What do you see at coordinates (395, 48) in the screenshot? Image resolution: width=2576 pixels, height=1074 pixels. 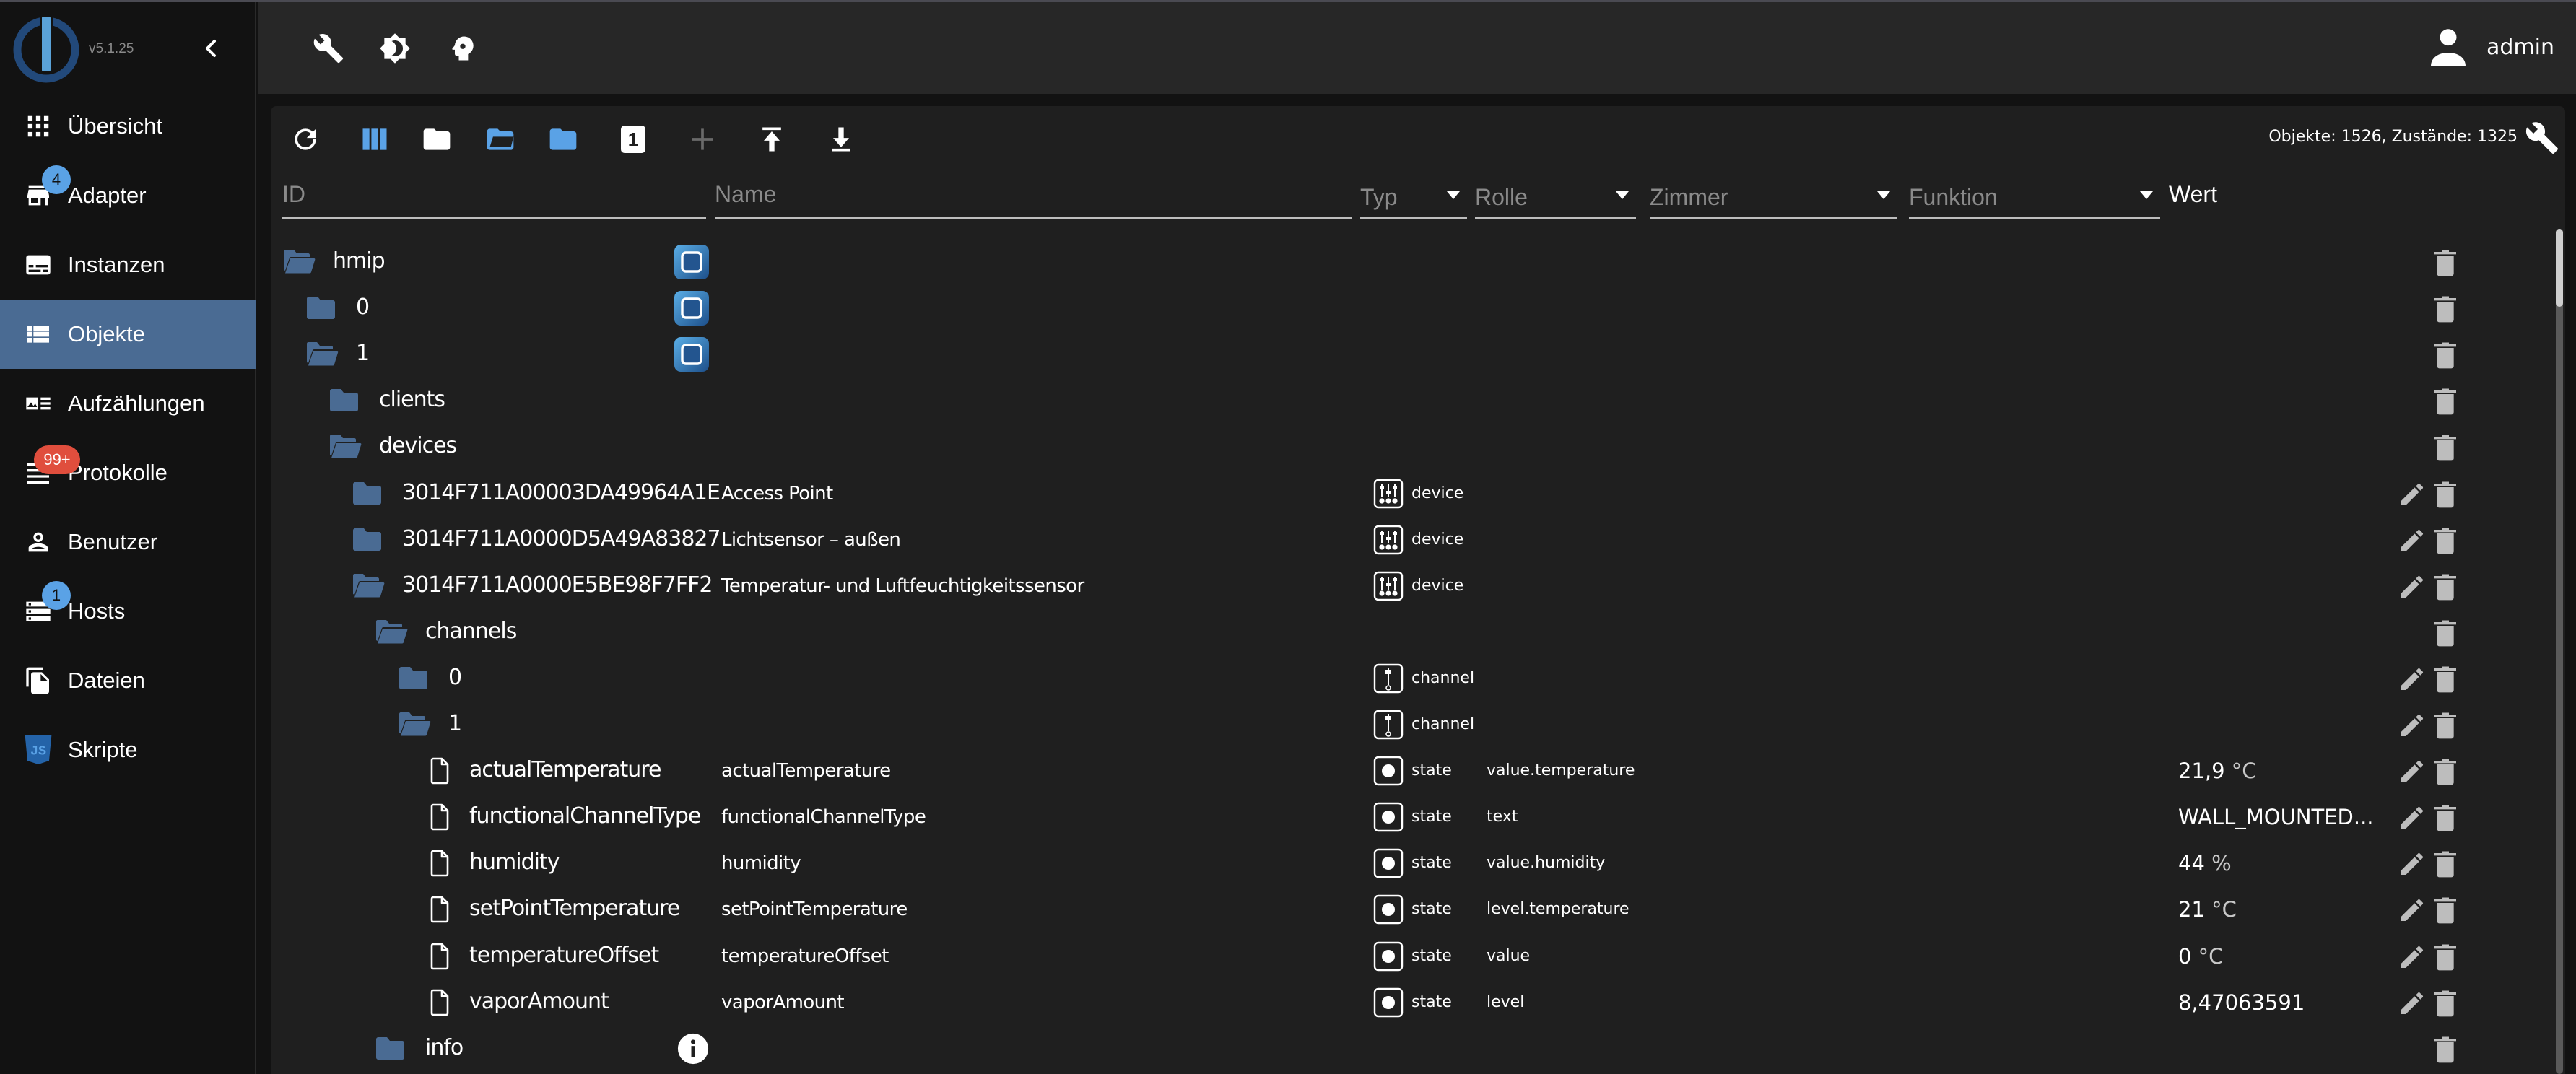 I see `theme-toggle-icon` at bounding box center [395, 48].